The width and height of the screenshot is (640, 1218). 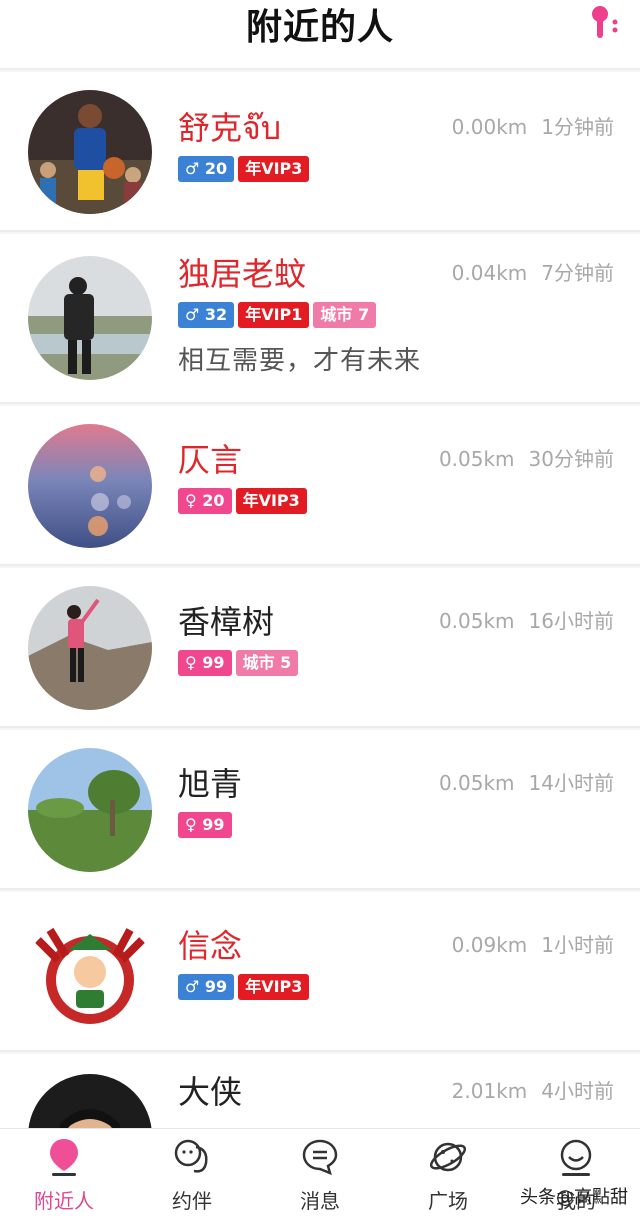 What do you see at coordinates (489, 945) in the screenshot?
I see `distance: 0.09km` at bounding box center [489, 945].